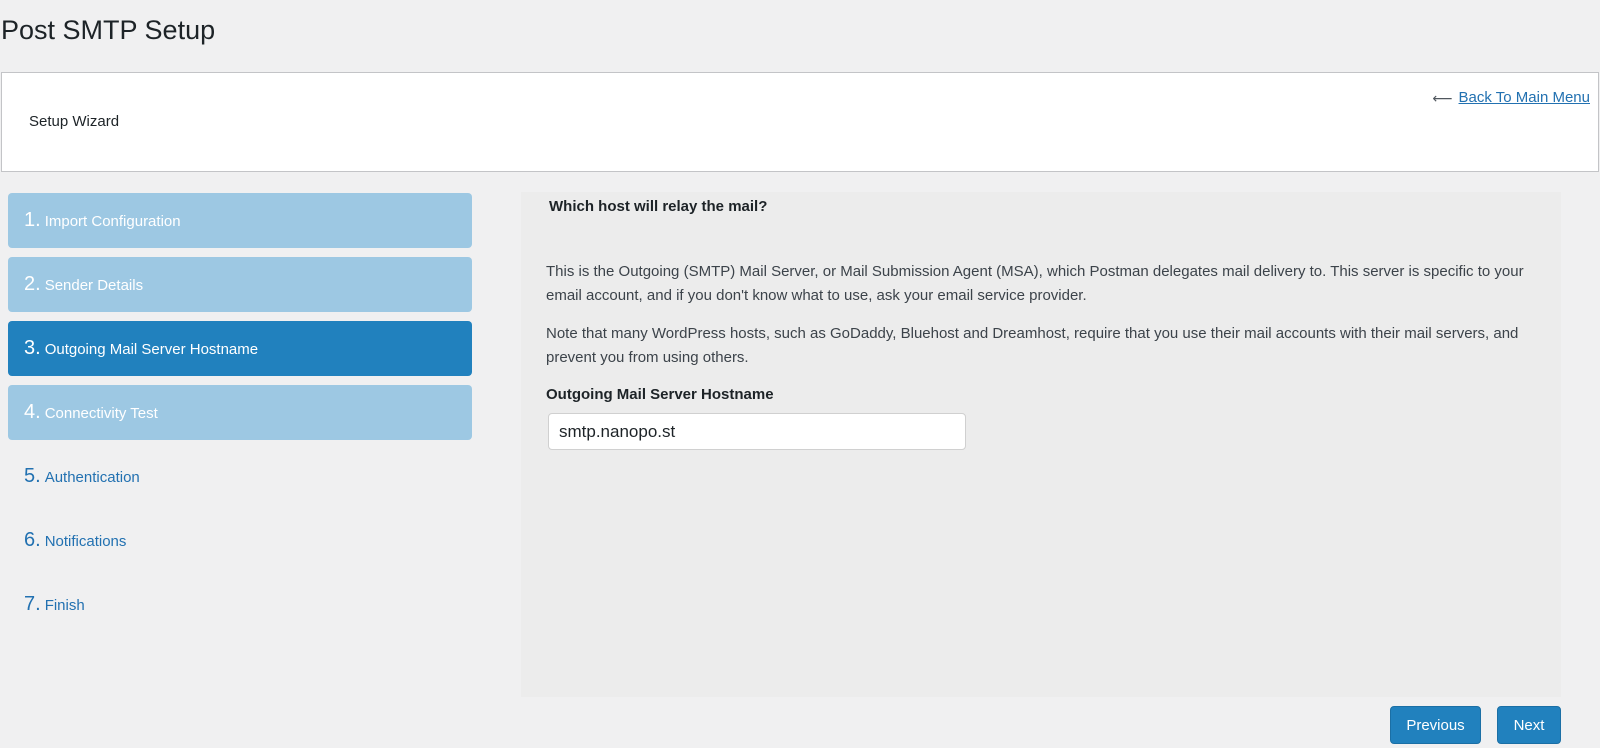 The width and height of the screenshot is (1600, 748). I want to click on back-to-main-menu-link: ⟵ Back To Main Menu, so click(1511, 97).